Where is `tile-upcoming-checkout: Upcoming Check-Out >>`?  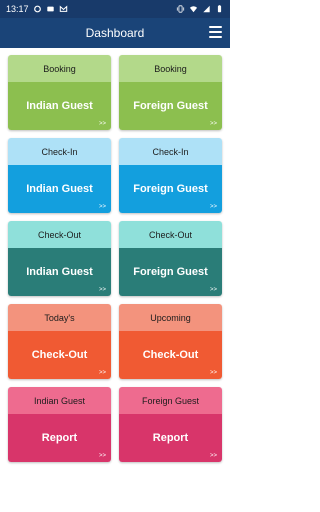 tile-upcoming-checkout: Upcoming Check-Out >> is located at coordinates (170, 341).